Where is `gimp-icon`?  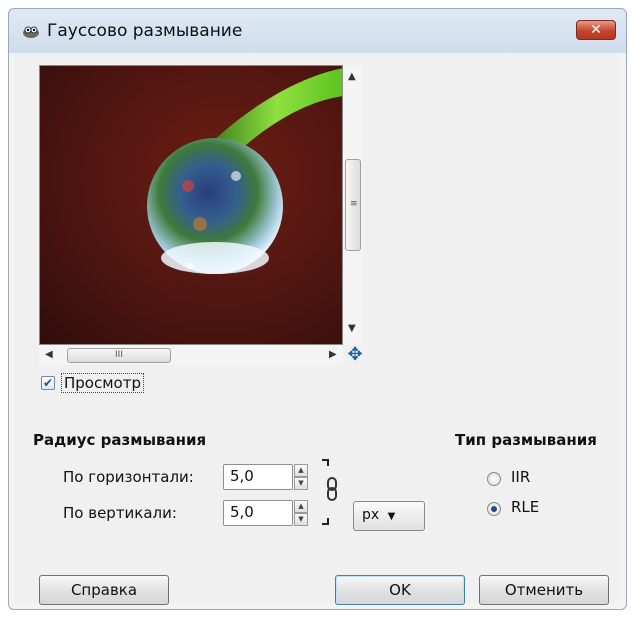
gimp-icon is located at coordinates (31, 32).